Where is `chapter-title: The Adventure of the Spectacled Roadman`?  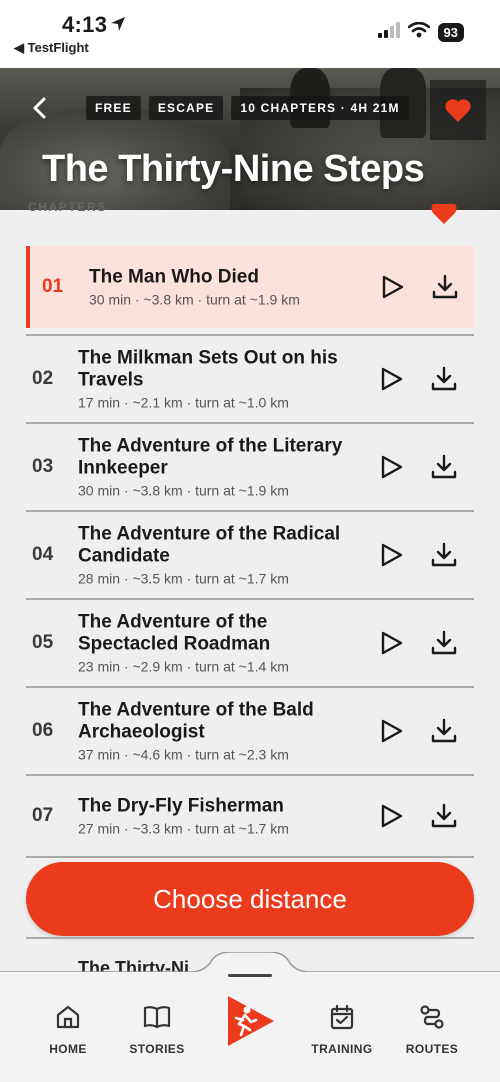 chapter-title: The Adventure of the Spectacled Roadman is located at coordinates (174, 633).